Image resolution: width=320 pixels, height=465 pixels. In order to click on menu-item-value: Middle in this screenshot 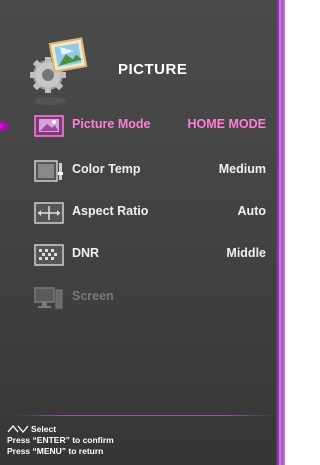, I will do `click(246, 253)`.